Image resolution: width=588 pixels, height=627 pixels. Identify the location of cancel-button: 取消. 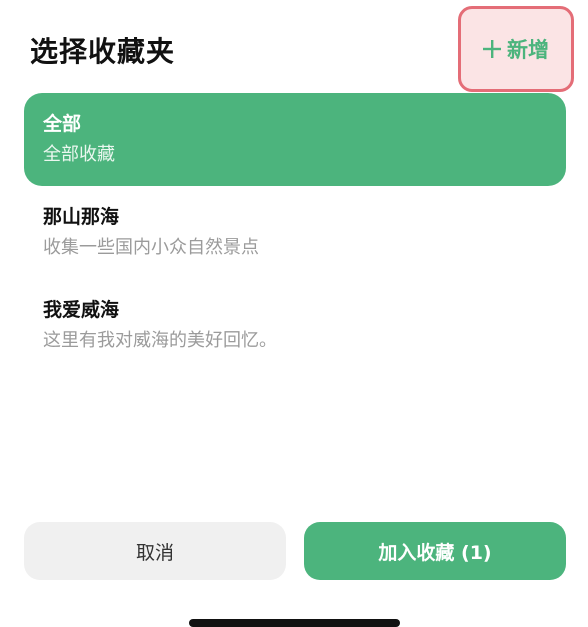
(155, 551).